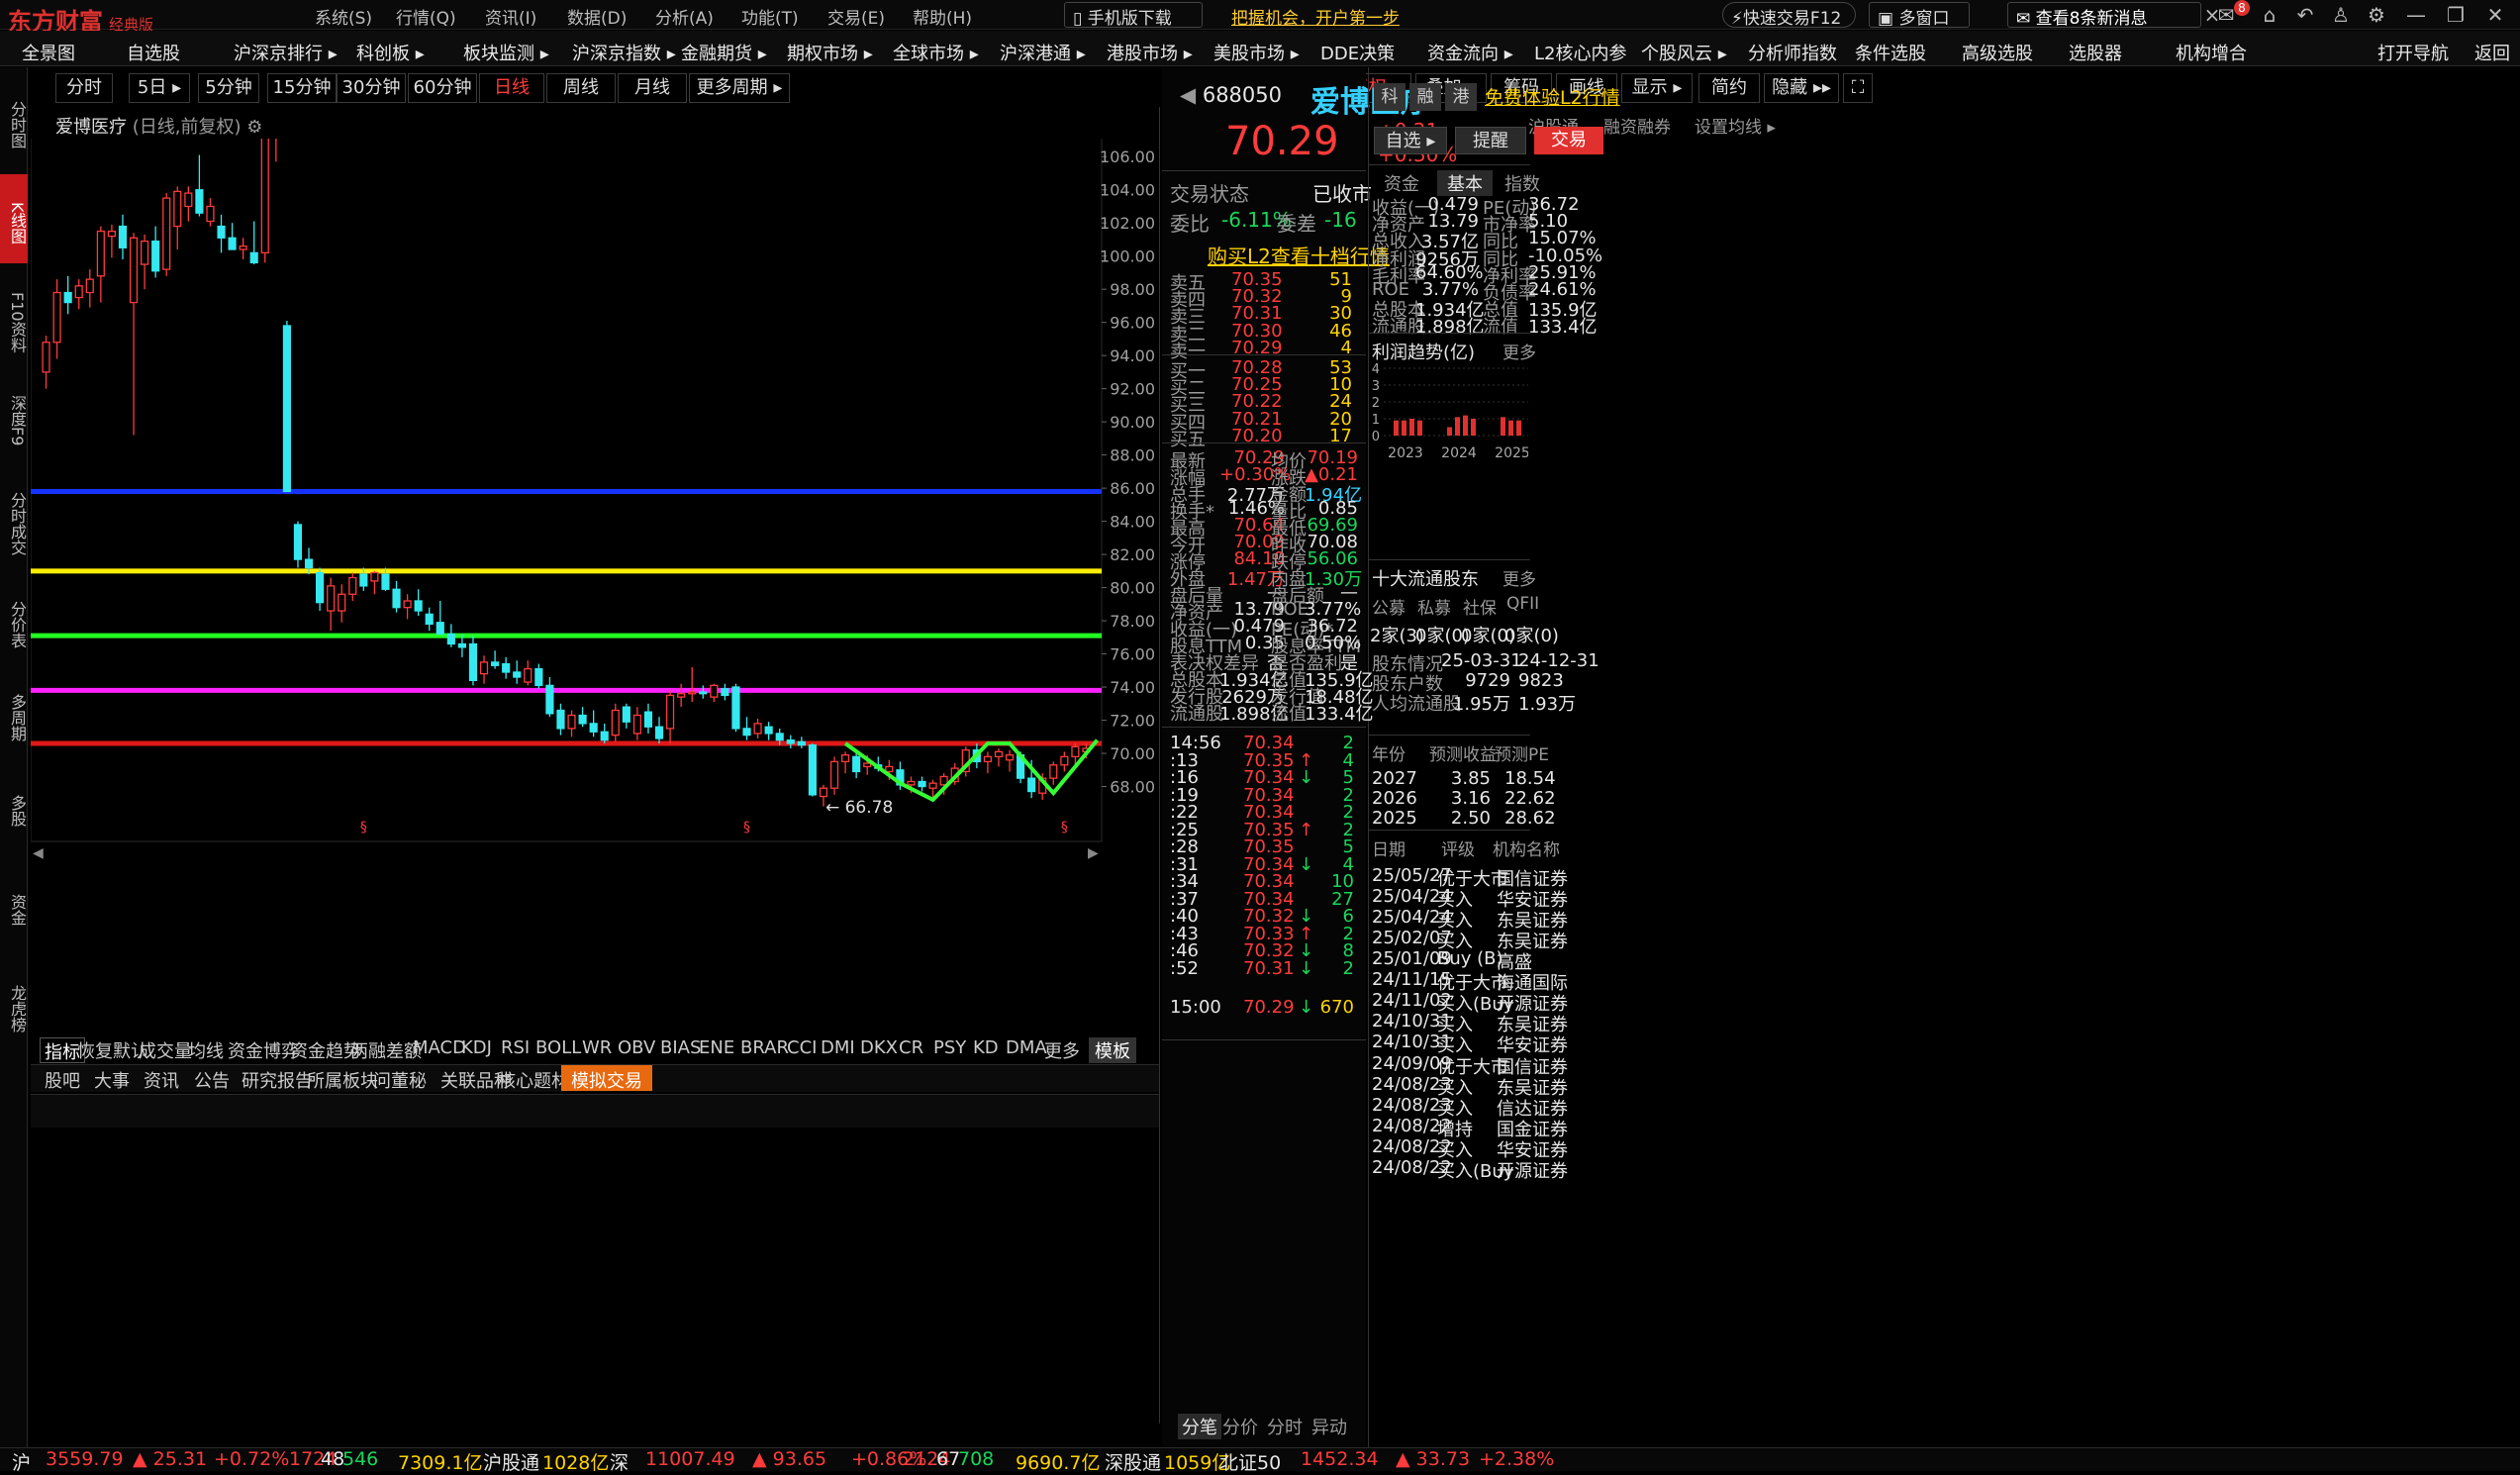 The height and width of the screenshot is (1475, 2520). I want to click on fund-tab-2: 指数, so click(1522, 183).